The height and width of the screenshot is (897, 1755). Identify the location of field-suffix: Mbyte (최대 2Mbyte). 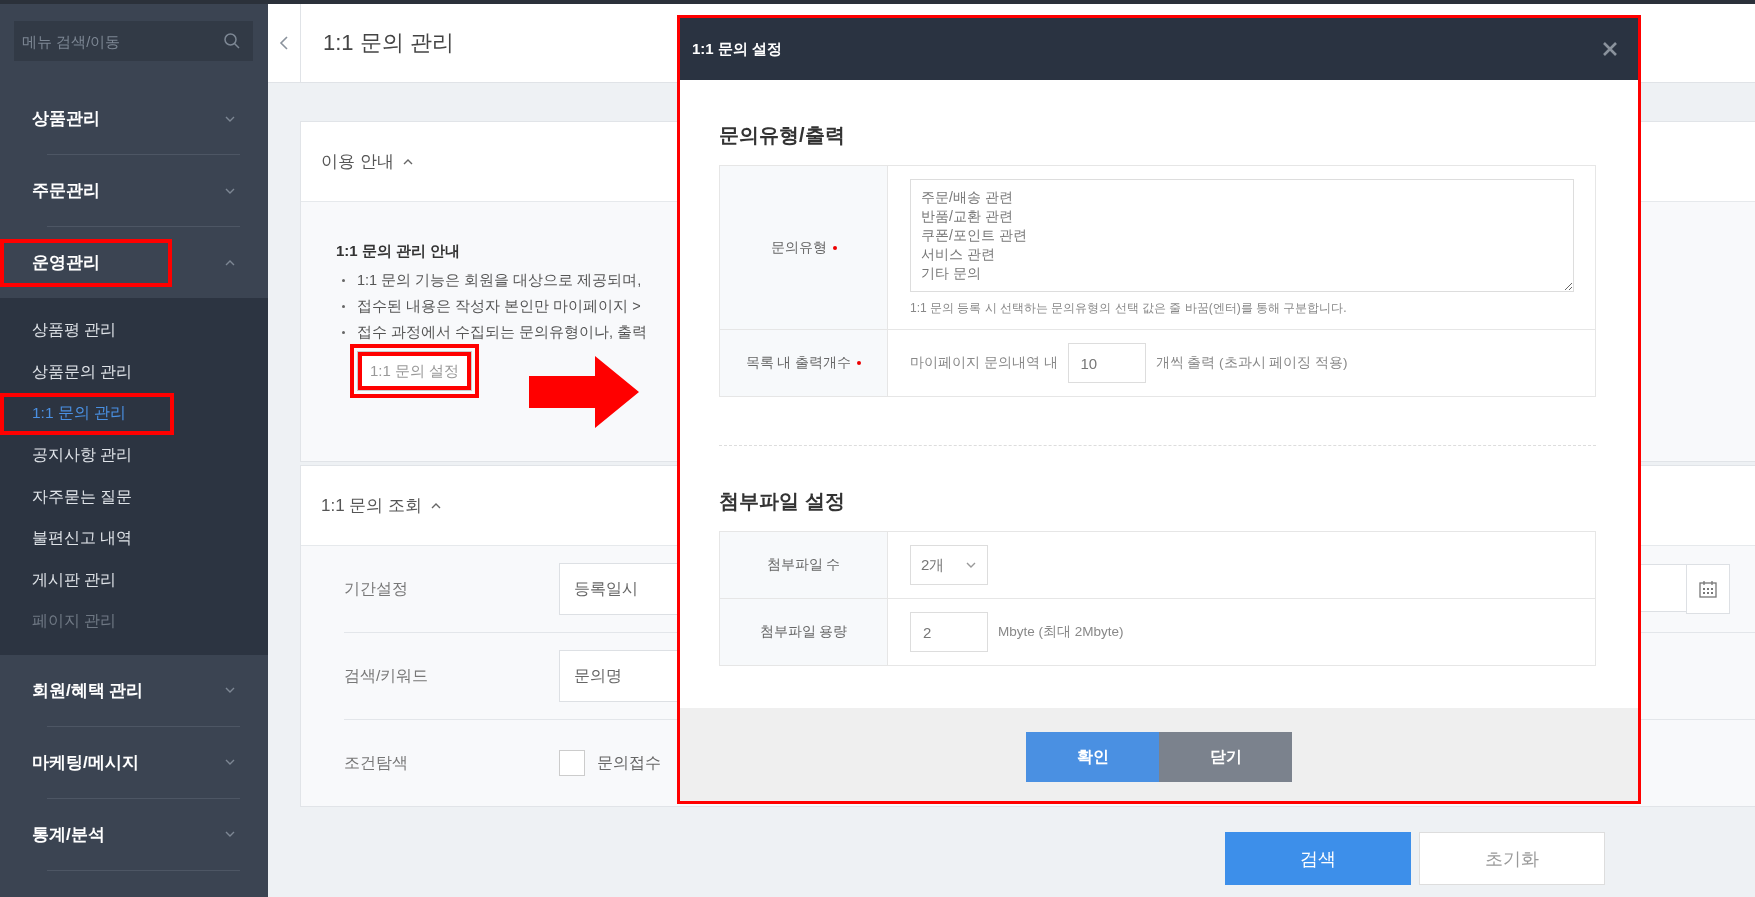
(1061, 632).